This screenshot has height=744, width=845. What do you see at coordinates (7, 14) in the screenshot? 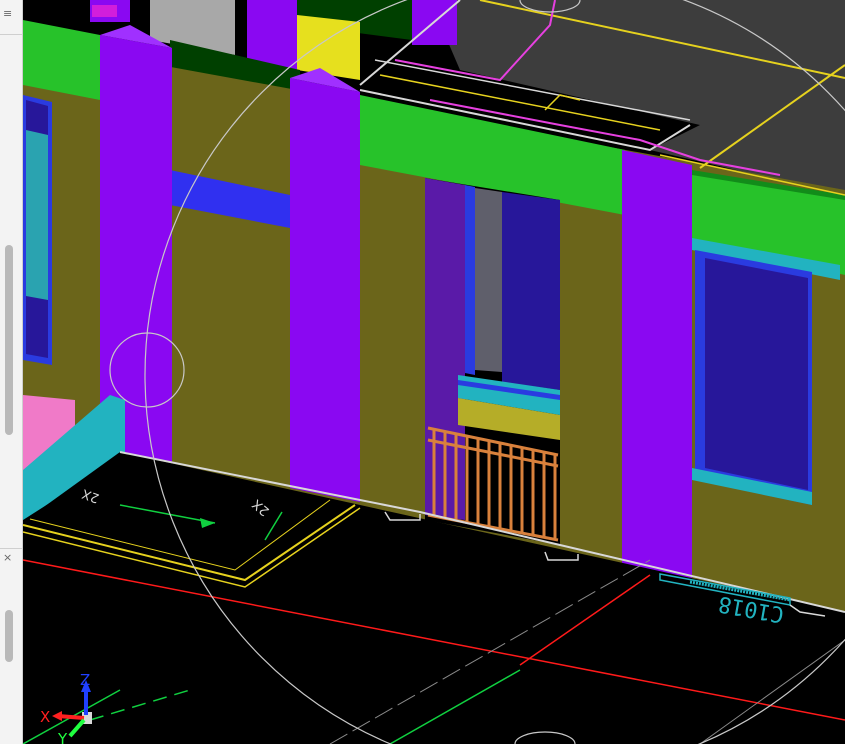
I see `panel-menu-icon: ≡` at bounding box center [7, 14].